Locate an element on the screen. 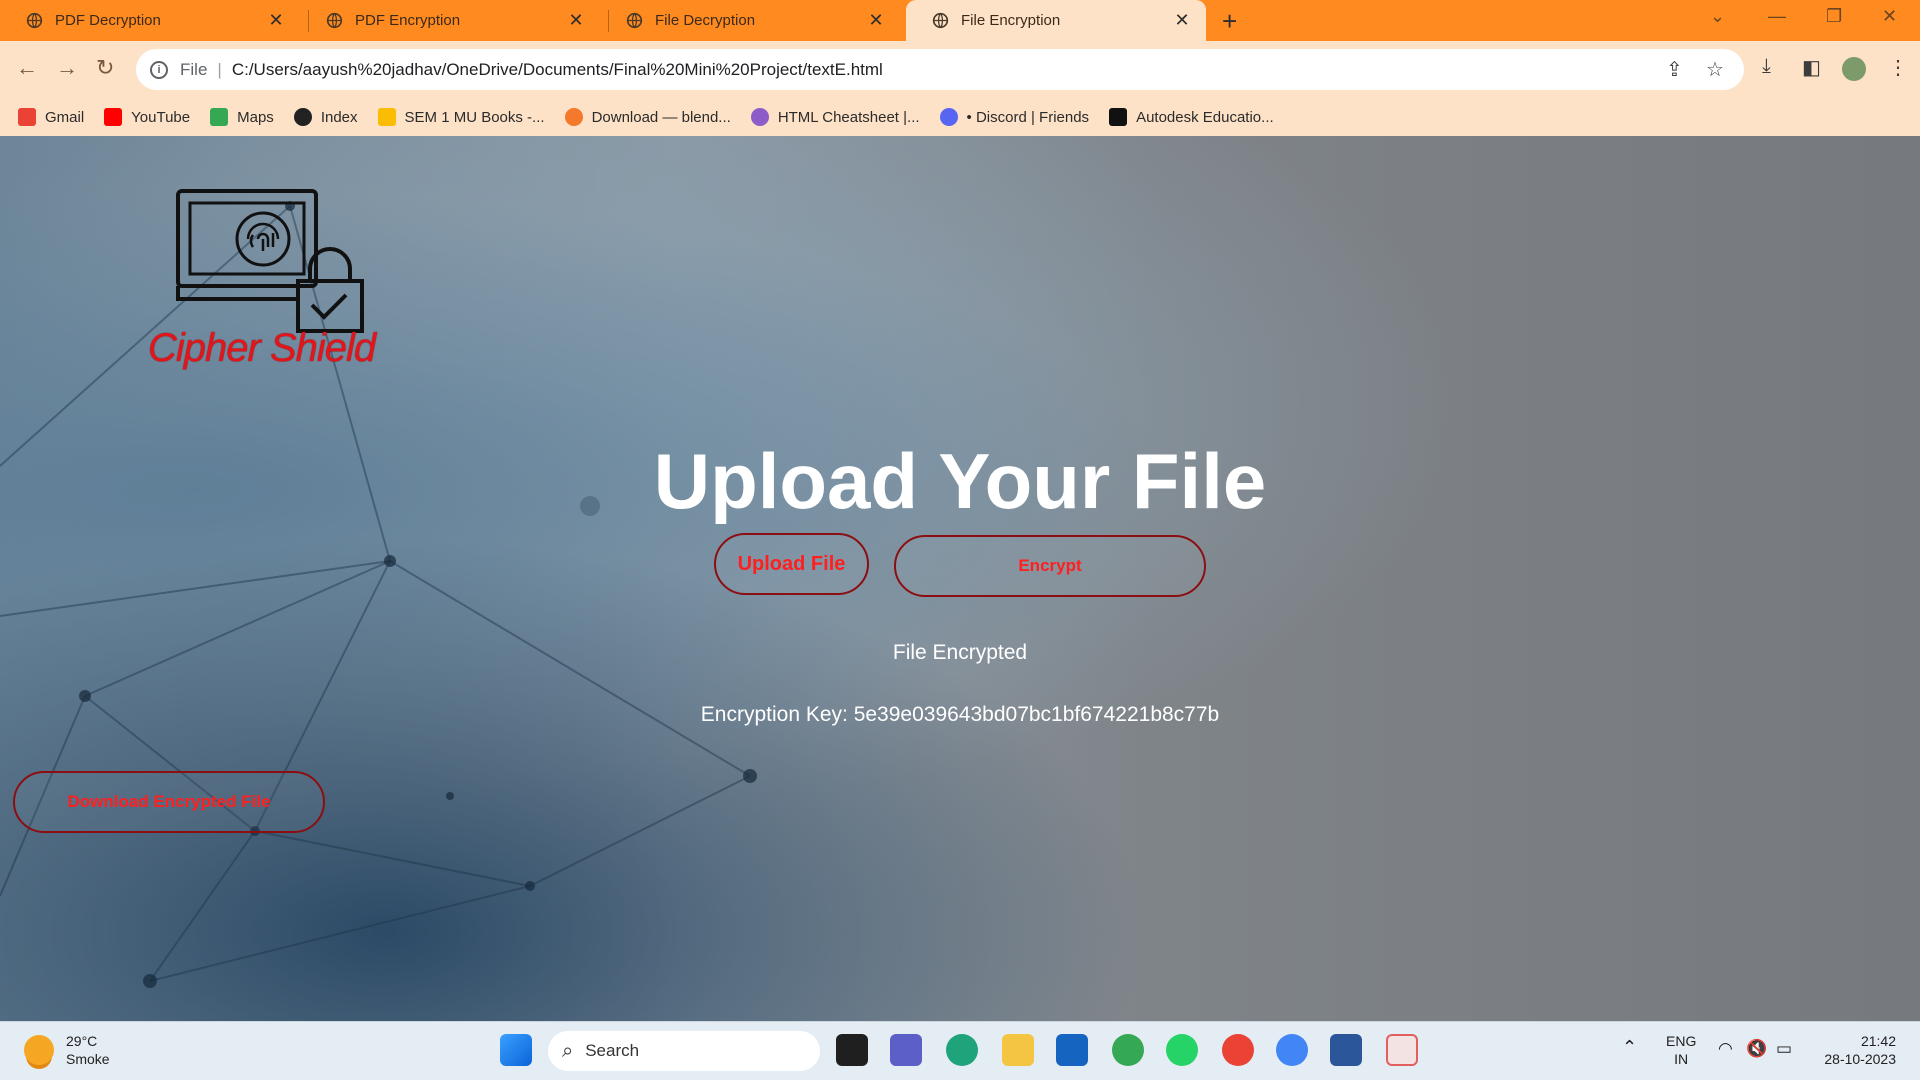  encrypt-button: Encrypt is located at coordinates (1050, 566).